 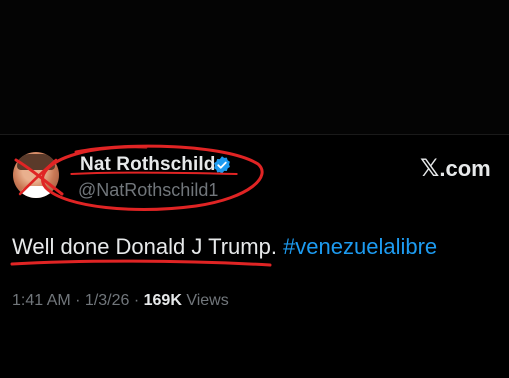 What do you see at coordinates (222, 165) in the screenshot?
I see `verified-badge-icon` at bounding box center [222, 165].